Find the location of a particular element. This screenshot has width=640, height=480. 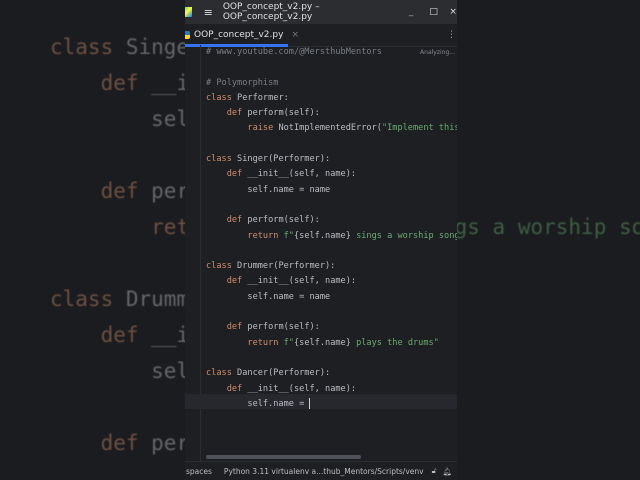

code-token: plays the drums" is located at coordinates (394, 342).